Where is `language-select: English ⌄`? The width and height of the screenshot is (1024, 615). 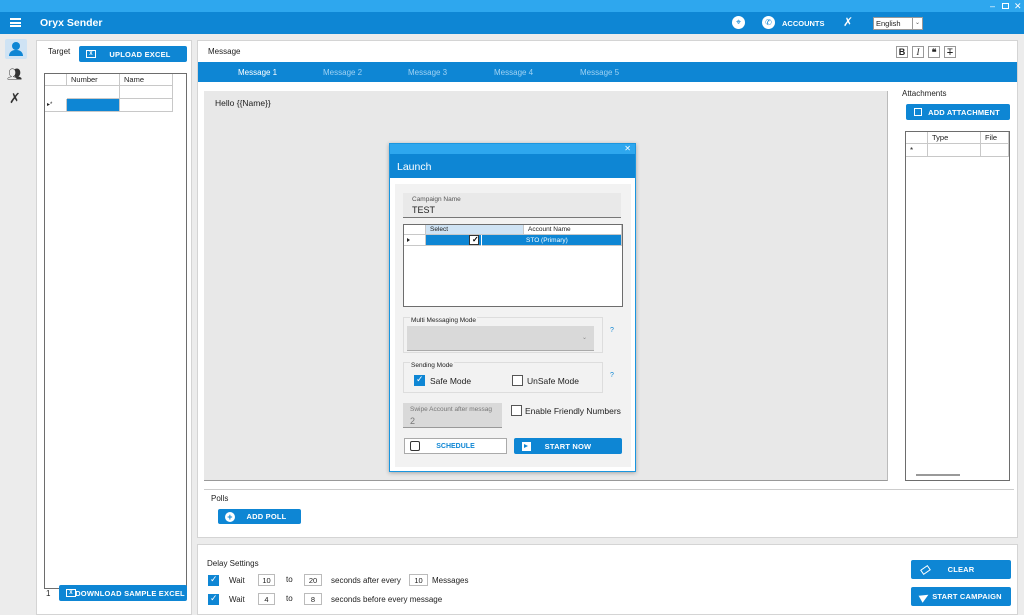
language-select: English ⌄ is located at coordinates (898, 23).